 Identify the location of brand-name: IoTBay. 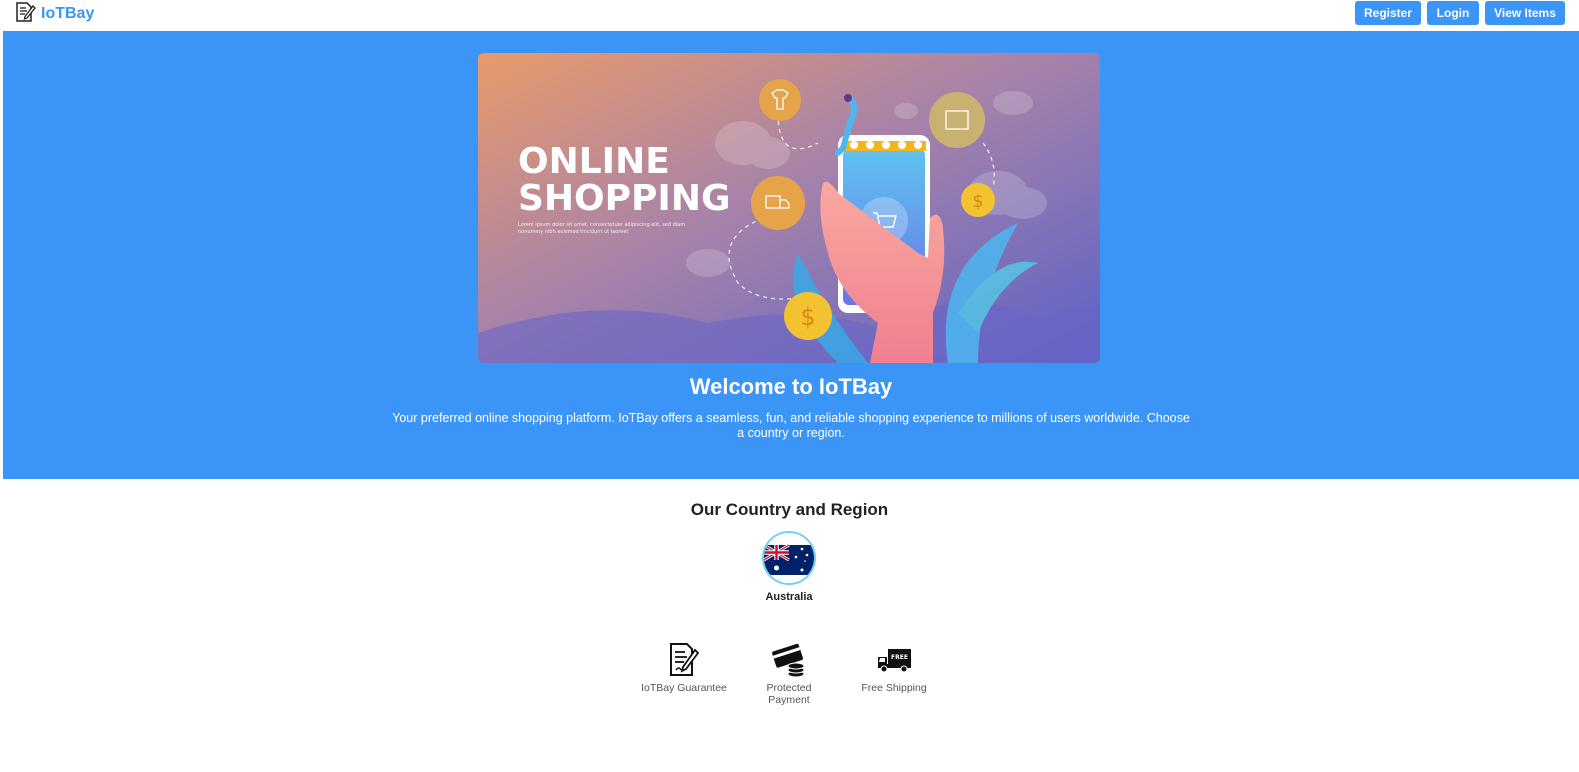
(68, 13).